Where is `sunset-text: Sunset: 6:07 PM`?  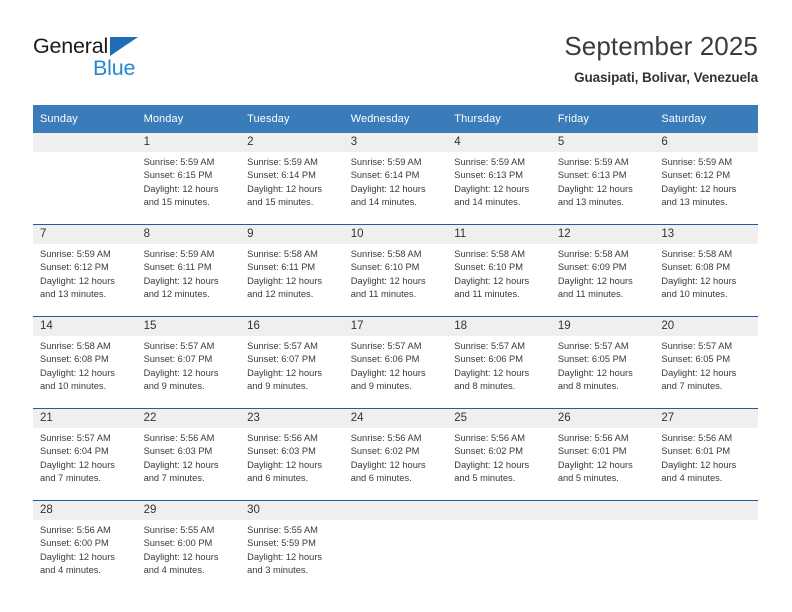
sunset-text: Sunset: 6:07 PM is located at coordinates (281, 359).